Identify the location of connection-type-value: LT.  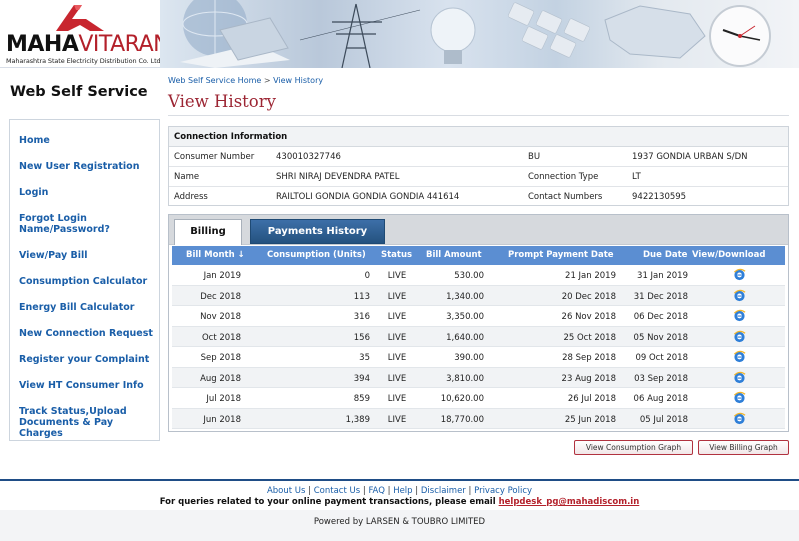
(636, 177).